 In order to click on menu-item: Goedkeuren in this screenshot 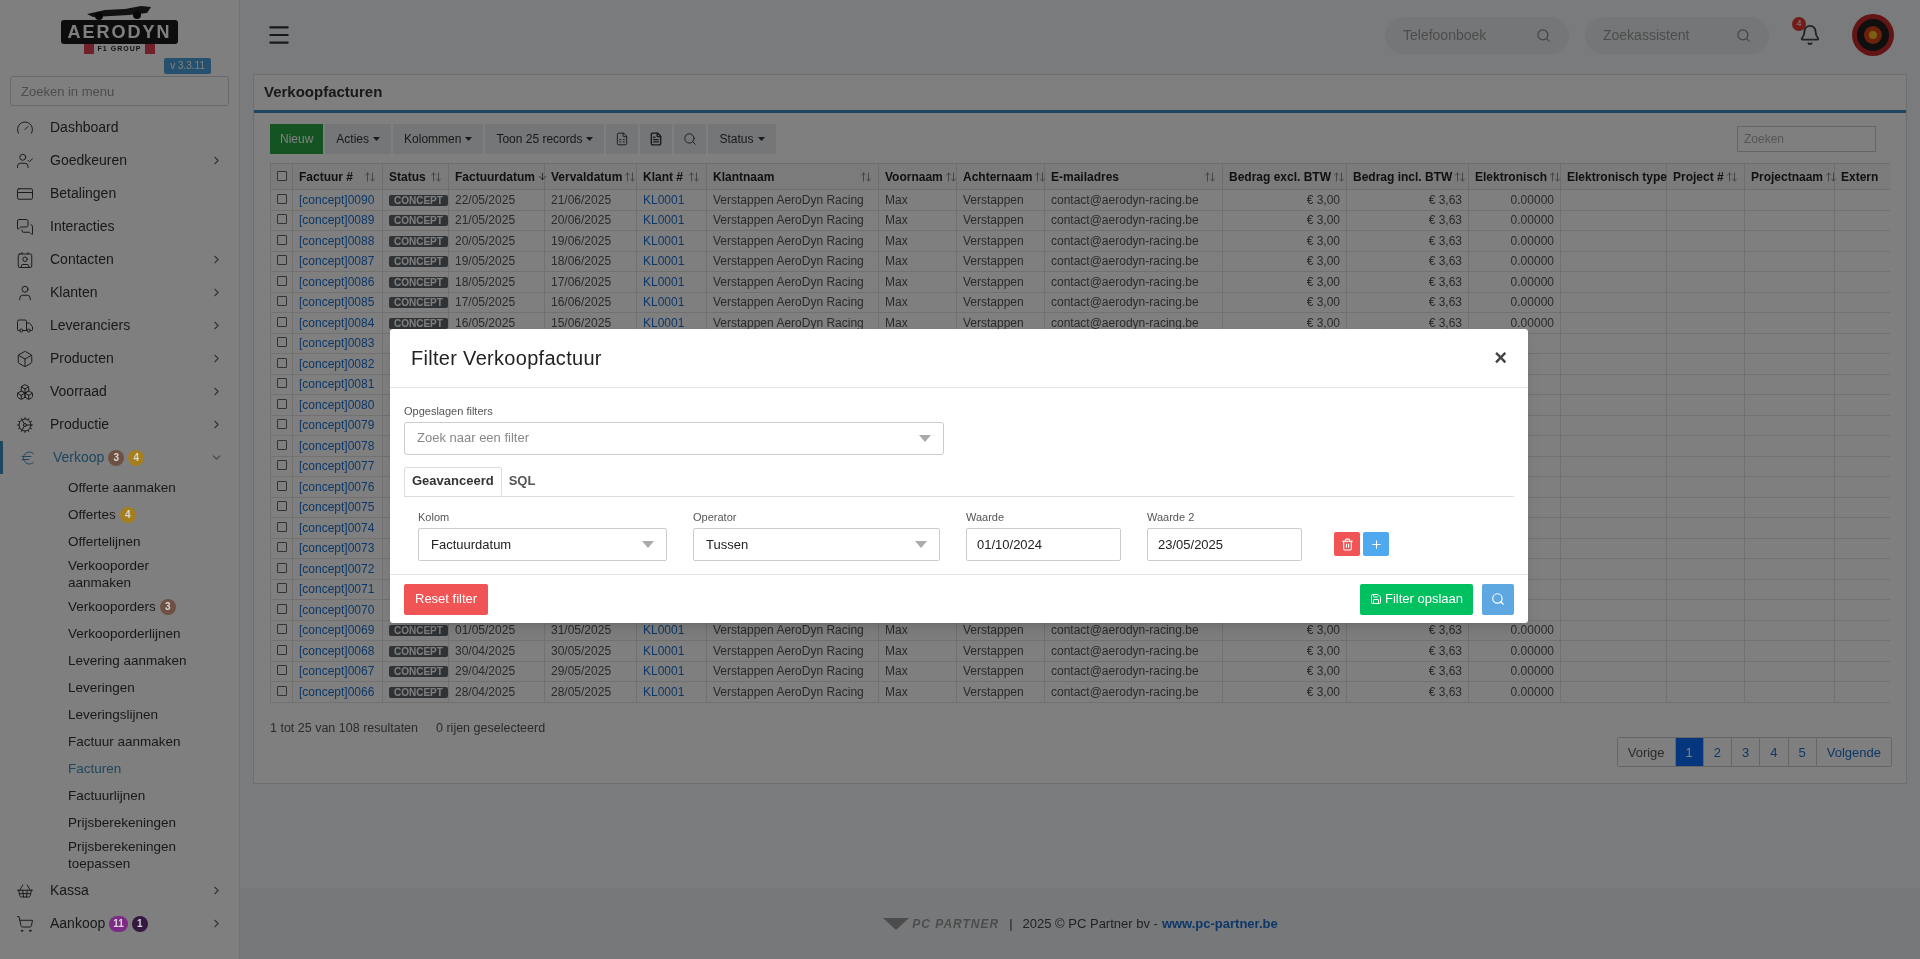, I will do `click(119, 160)`.